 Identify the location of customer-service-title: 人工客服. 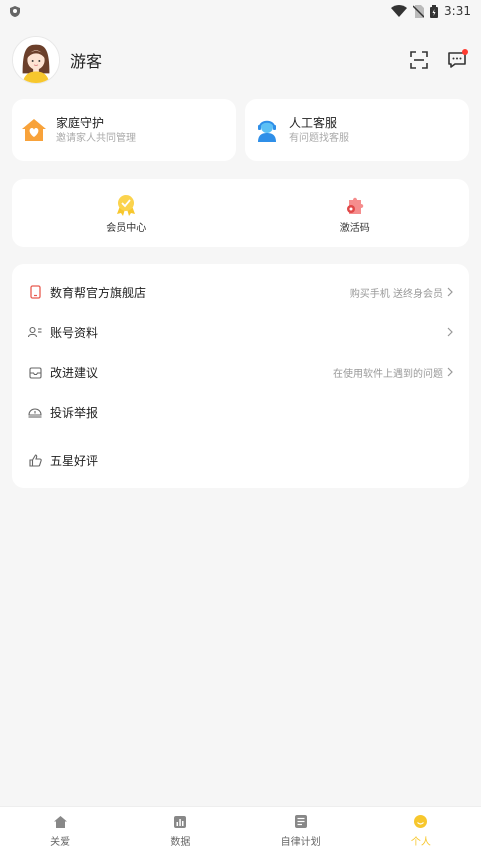
(313, 122).